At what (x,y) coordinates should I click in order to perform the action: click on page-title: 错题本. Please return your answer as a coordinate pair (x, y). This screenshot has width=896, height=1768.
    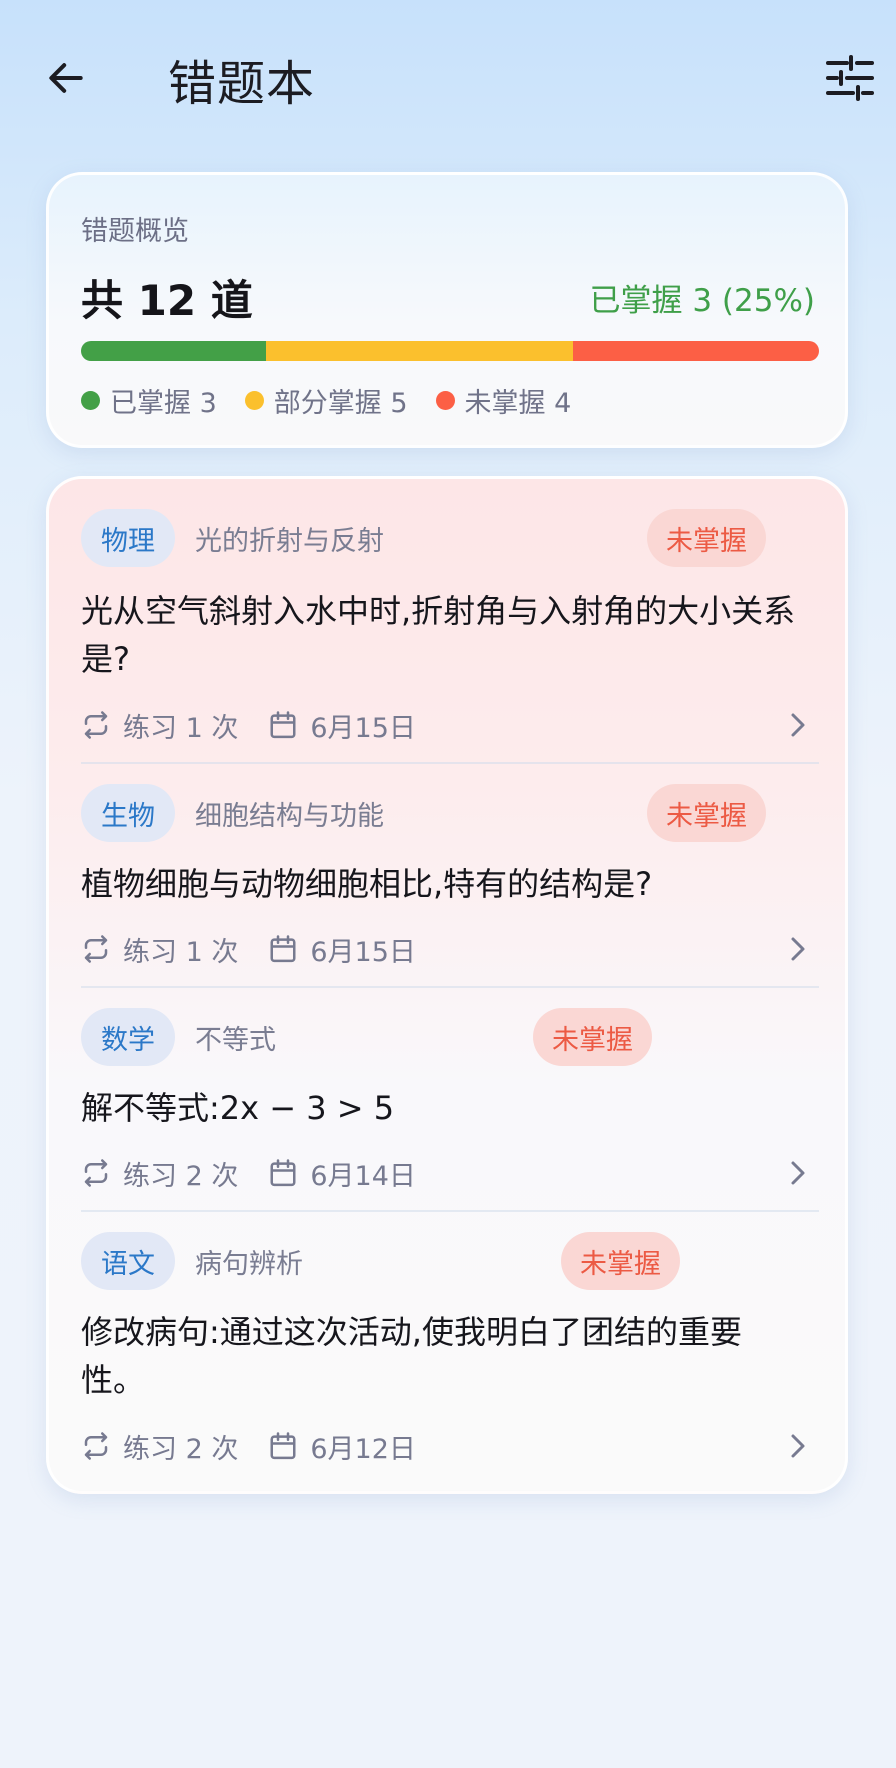
    Looking at the image, I should click on (242, 84).